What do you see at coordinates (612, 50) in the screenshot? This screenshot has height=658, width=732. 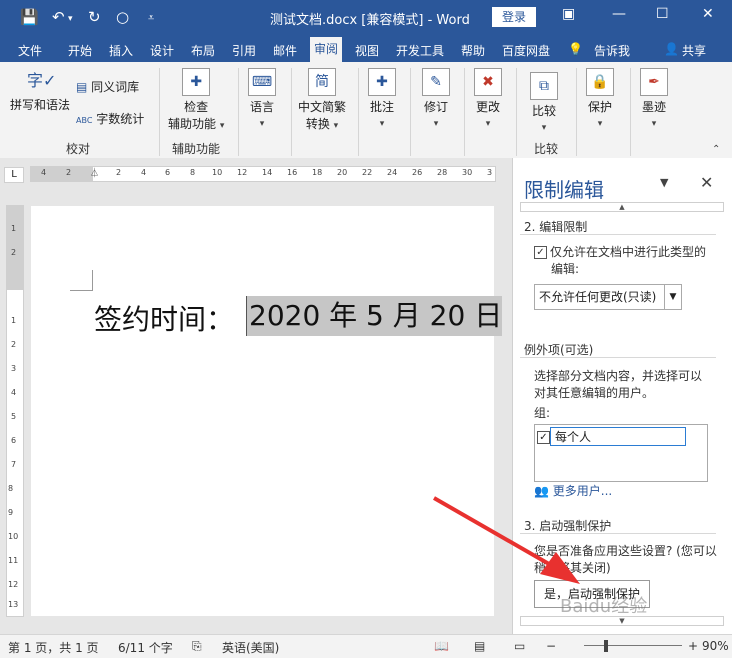 I see `tell-me: 告诉我` at bounding box center [612, 50].